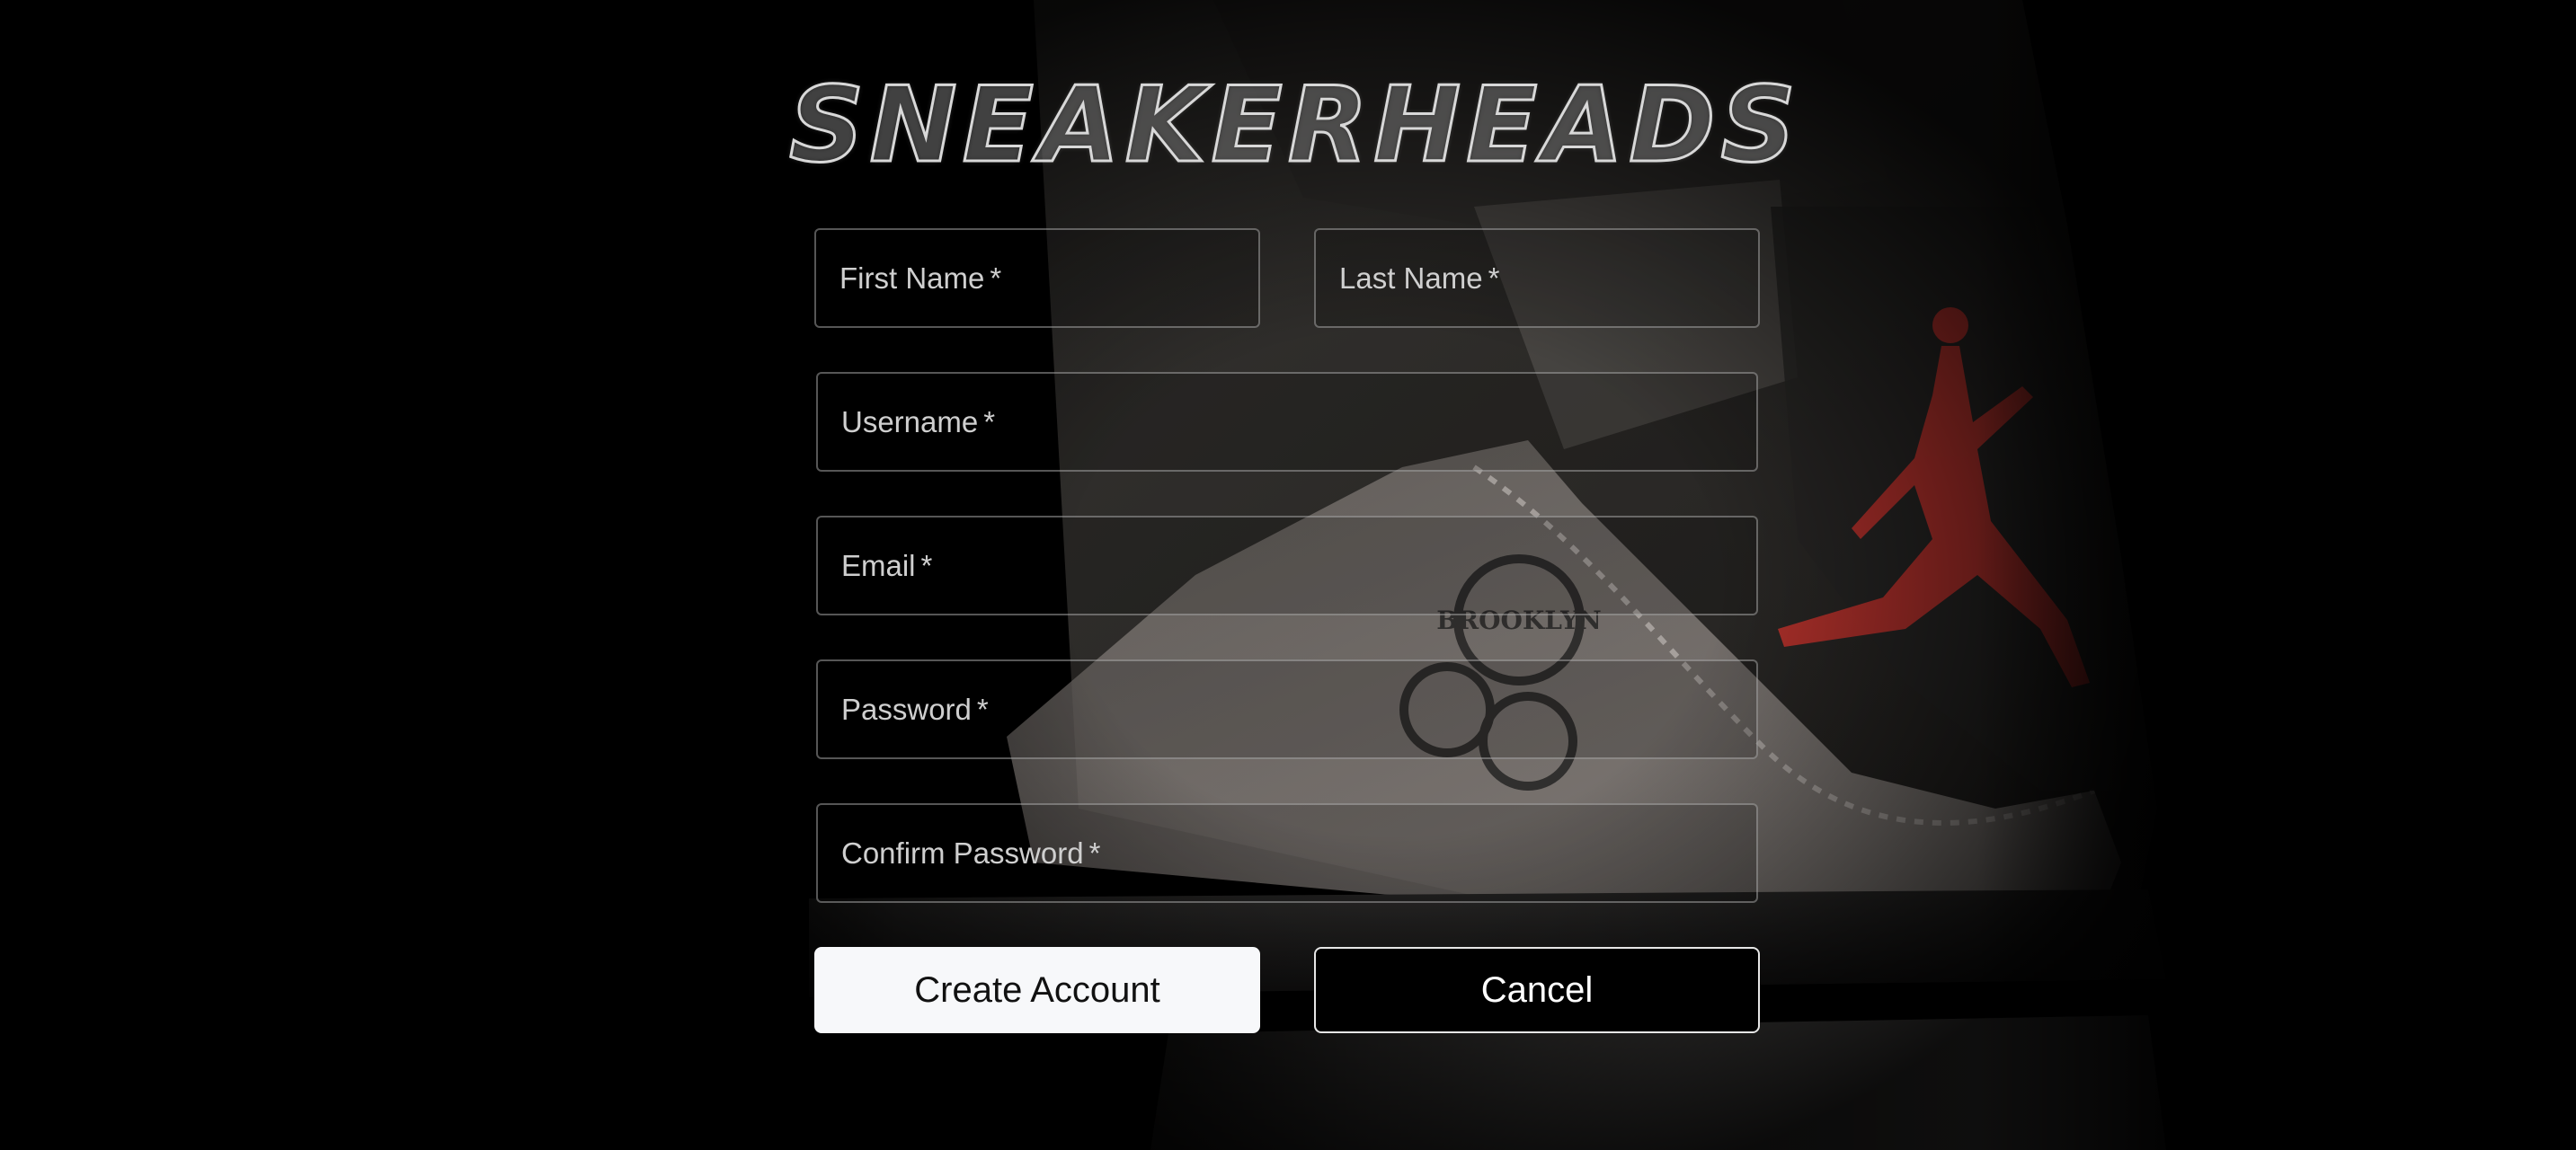 This screenshot has width=2576, height=1150. What do you see at coordinates (918, 421) in the screenshot?
I see `username-label: Username *` at bounding box center [918, 421].